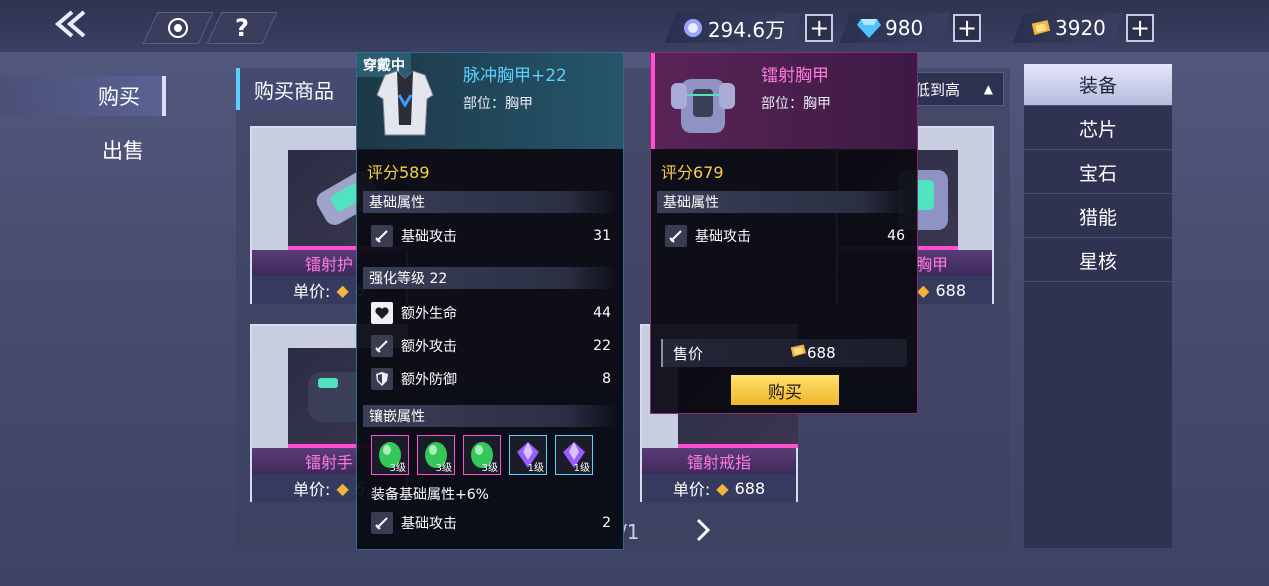 This screenshot has width=1269, height=586. I want to click on attr-value: 22, so click(602, 346).